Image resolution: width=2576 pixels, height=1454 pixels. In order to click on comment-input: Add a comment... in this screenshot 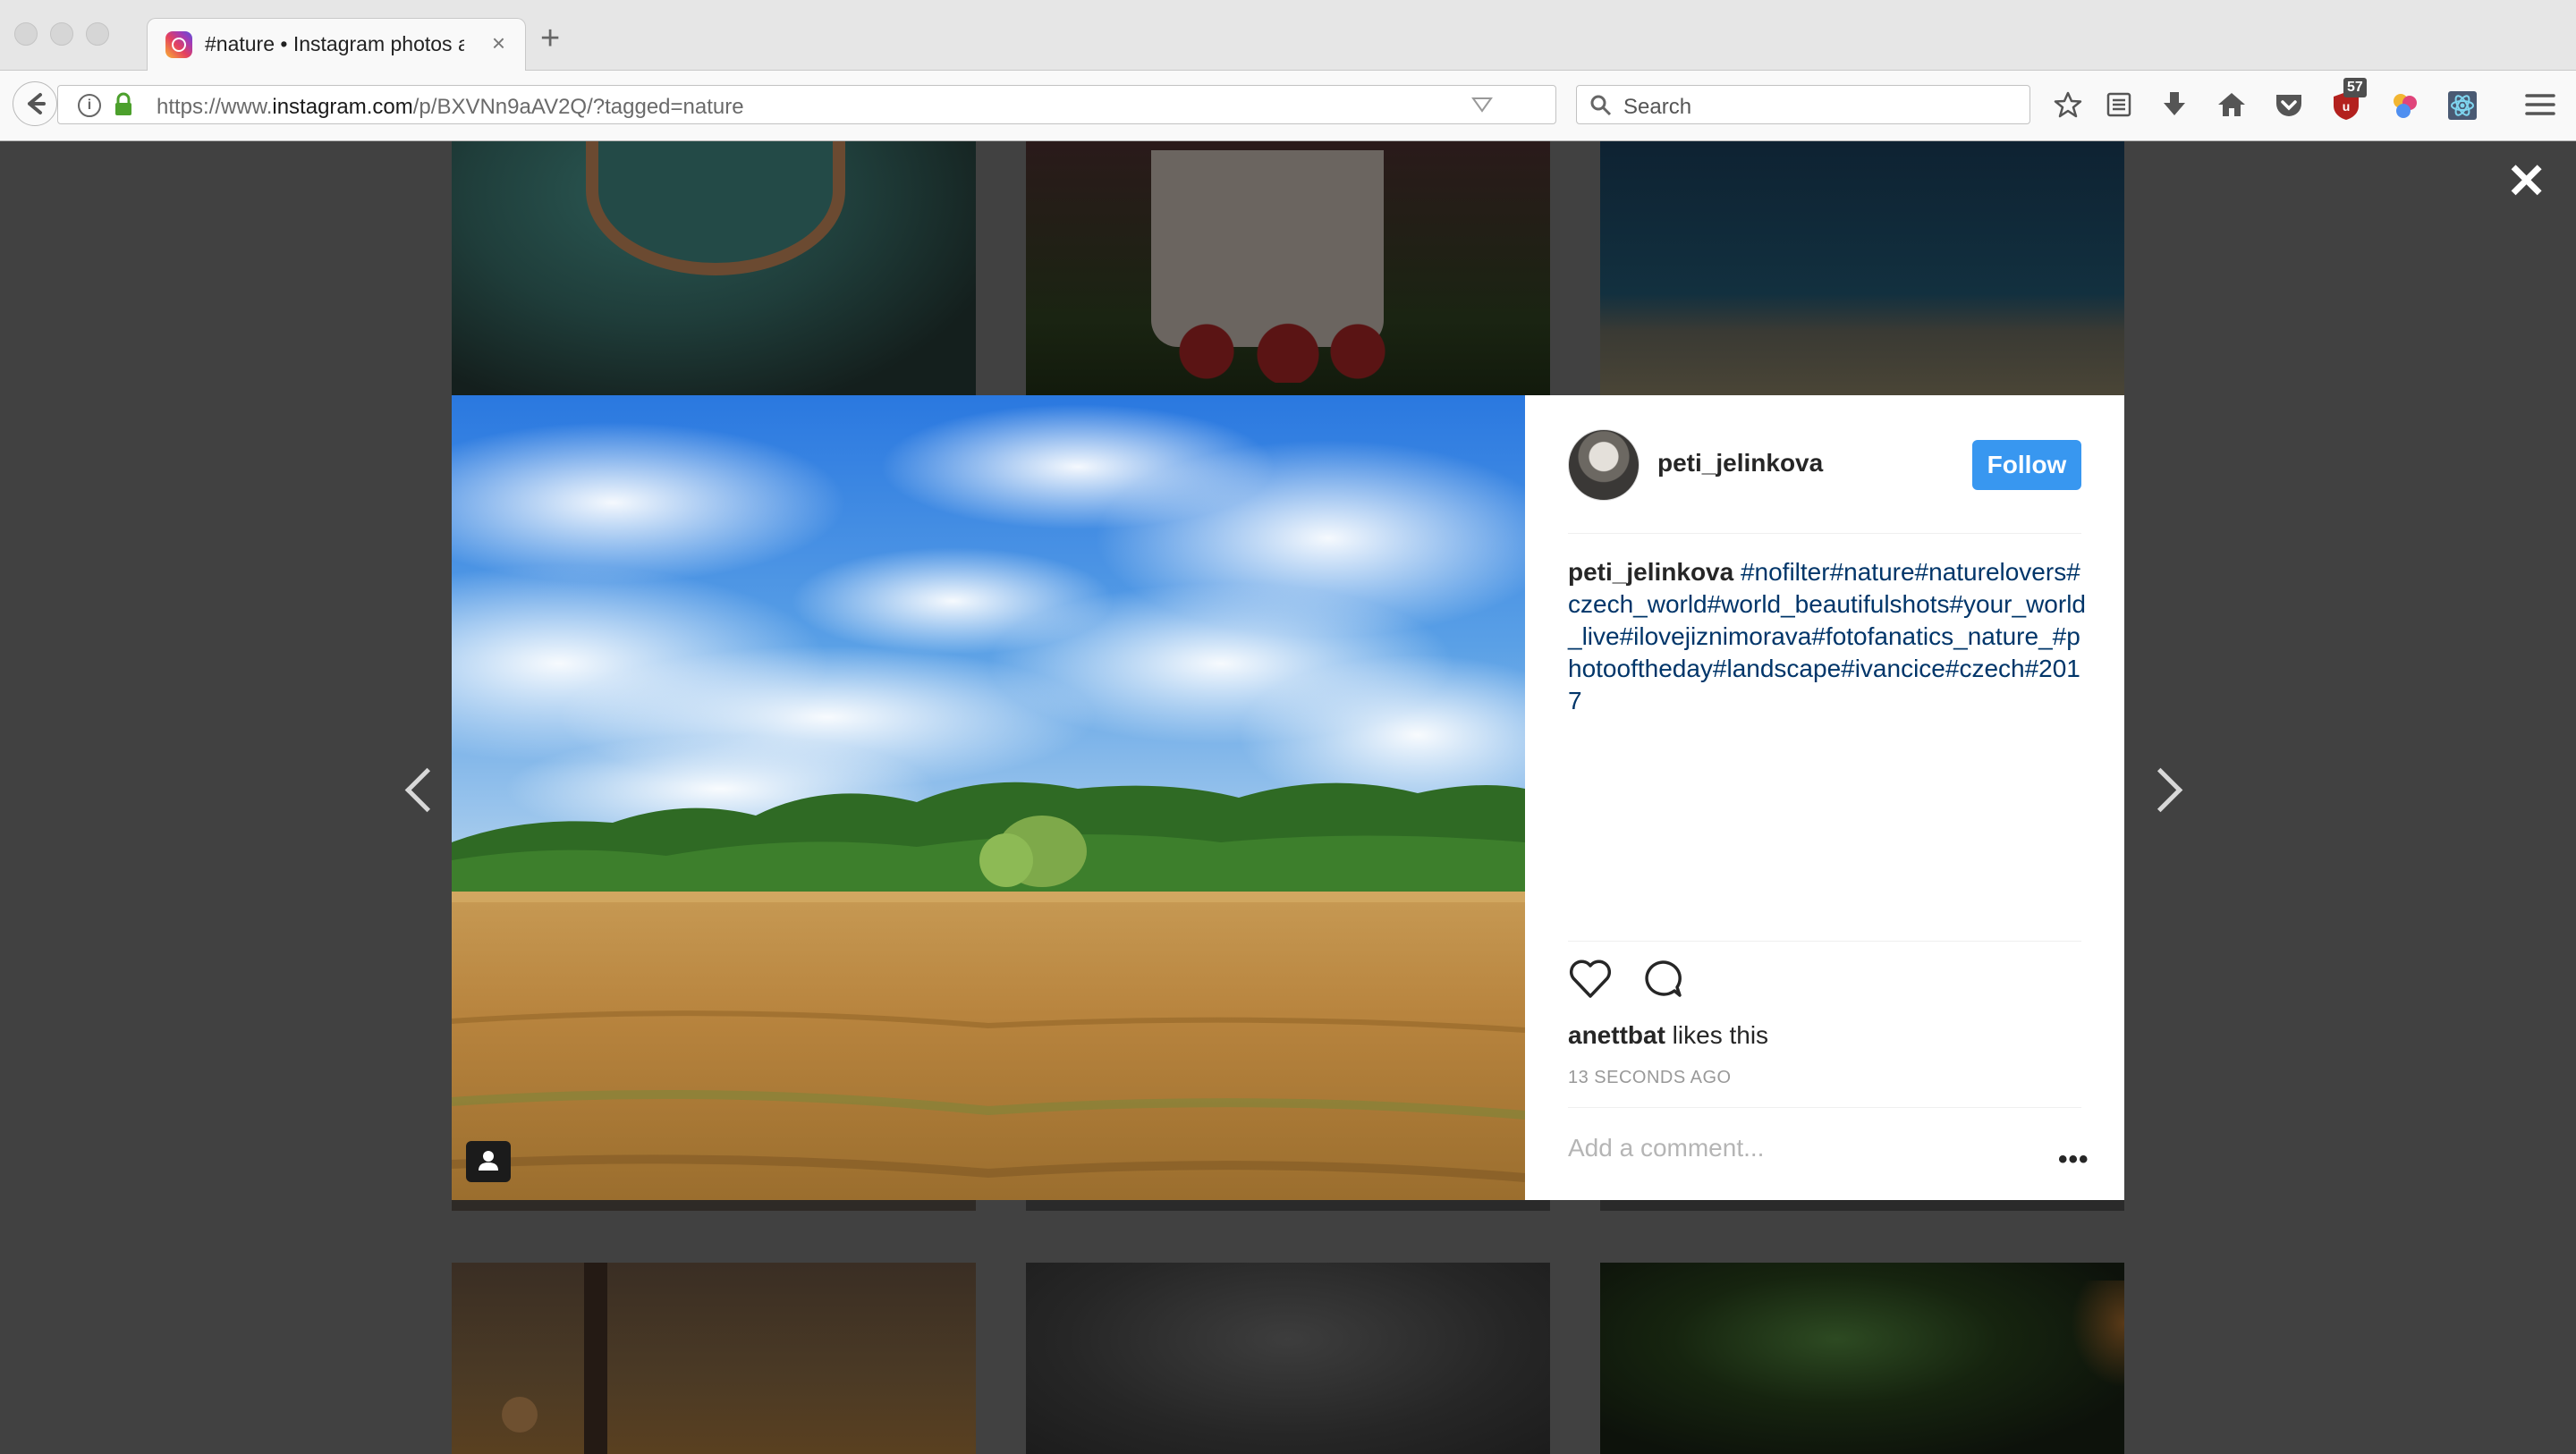, I will do `click(1666, 1148)`.